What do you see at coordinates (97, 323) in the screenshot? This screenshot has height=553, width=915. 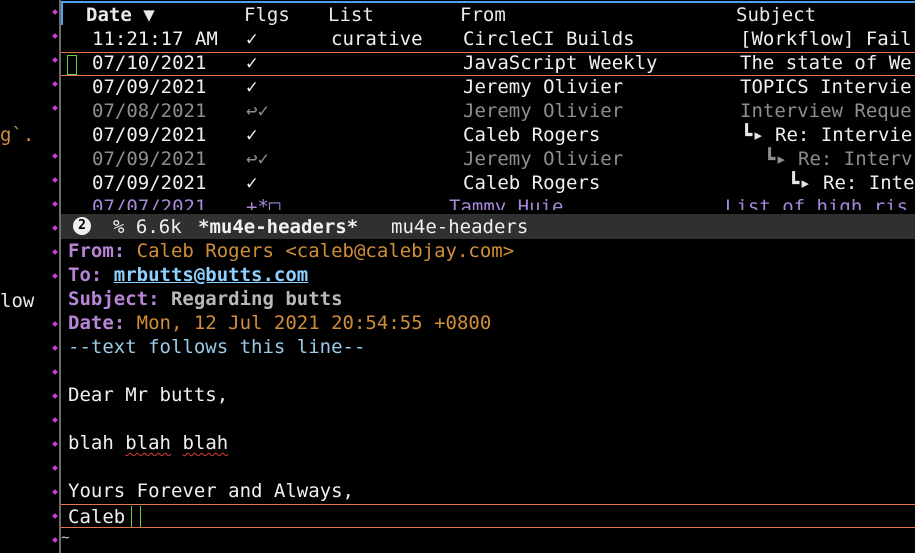 I see `date-label: Date:` at bounding box center [97, 323].